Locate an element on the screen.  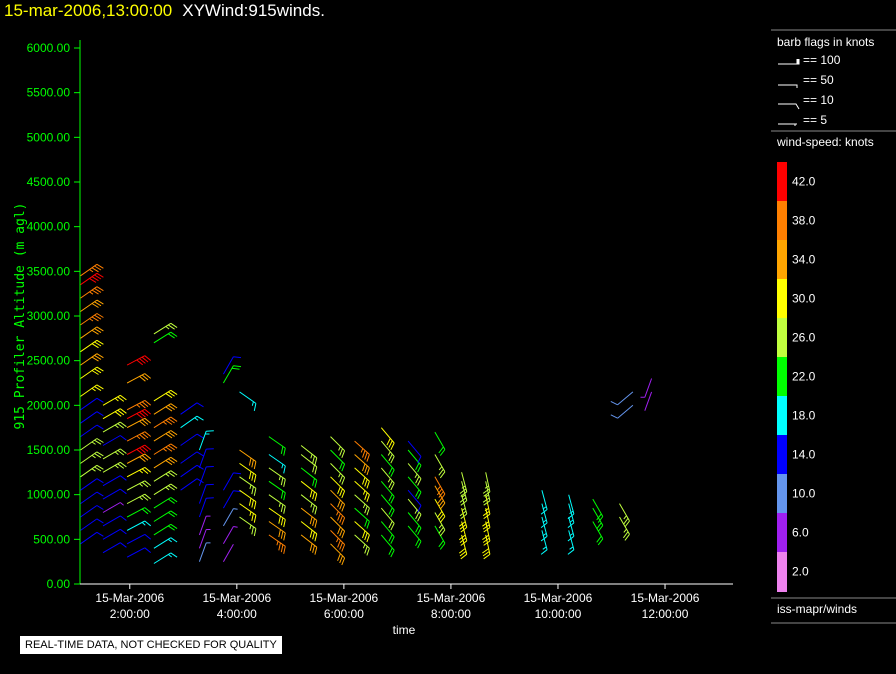
y-tick-label: 1000.00 is located at coordinates (49, 495).